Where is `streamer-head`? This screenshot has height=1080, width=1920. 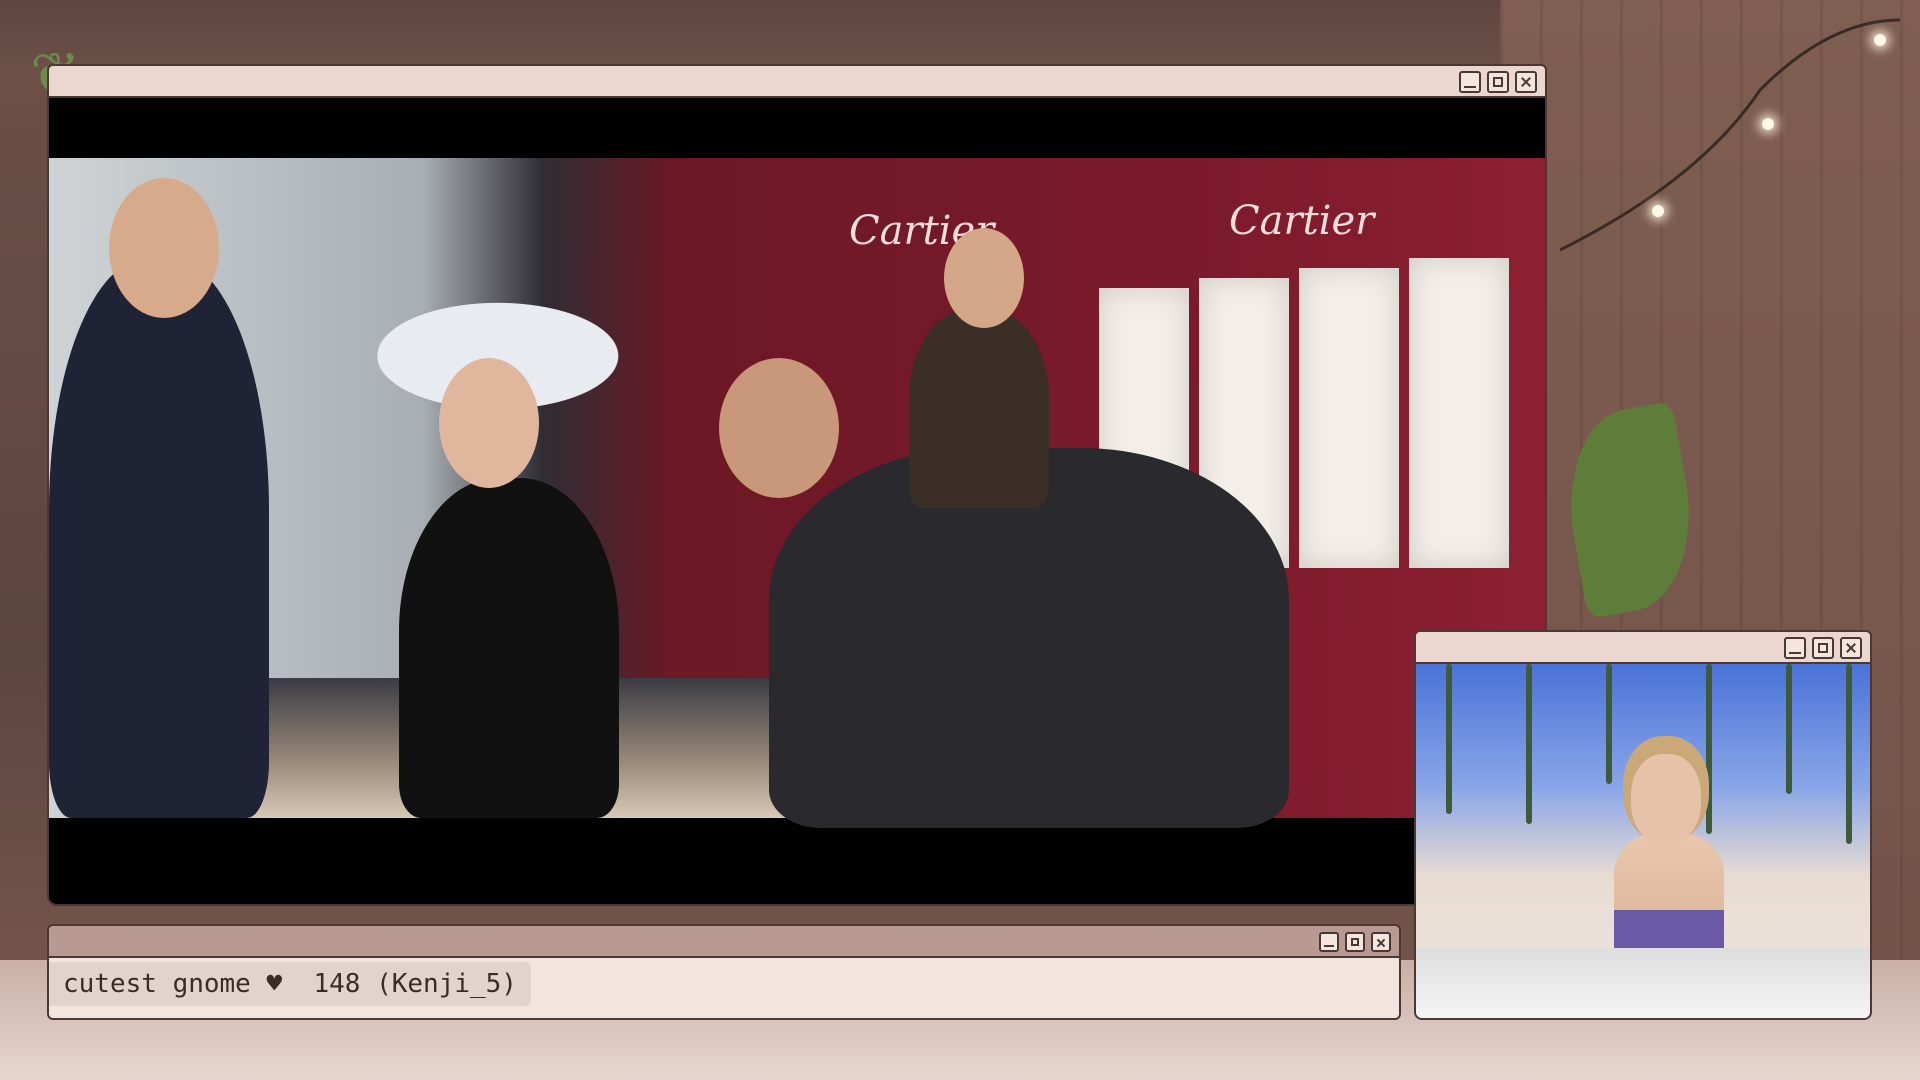
streamer-head is located at coordinates (1666, 799).